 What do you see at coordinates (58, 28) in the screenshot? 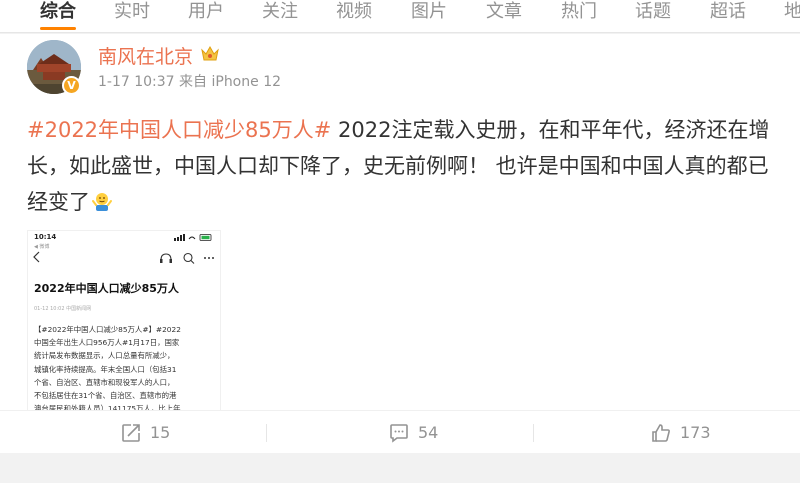
I see `active-tab-indicator` at bounding box center [58, 28].